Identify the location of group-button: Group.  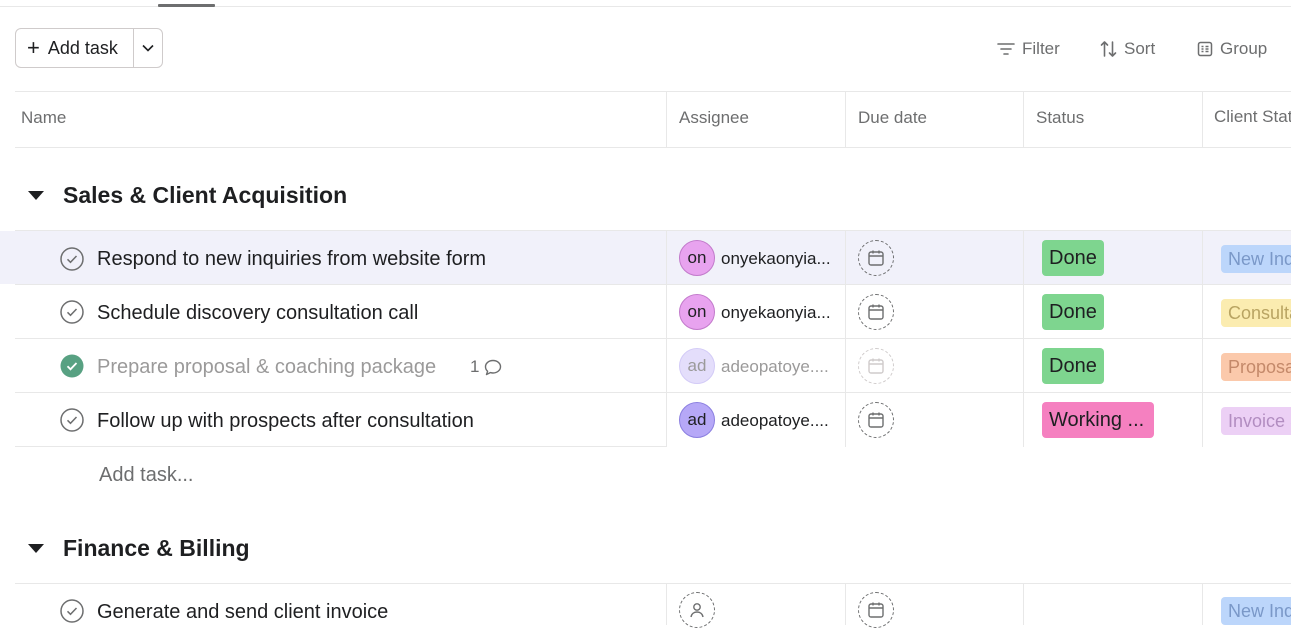
(1232, 49).